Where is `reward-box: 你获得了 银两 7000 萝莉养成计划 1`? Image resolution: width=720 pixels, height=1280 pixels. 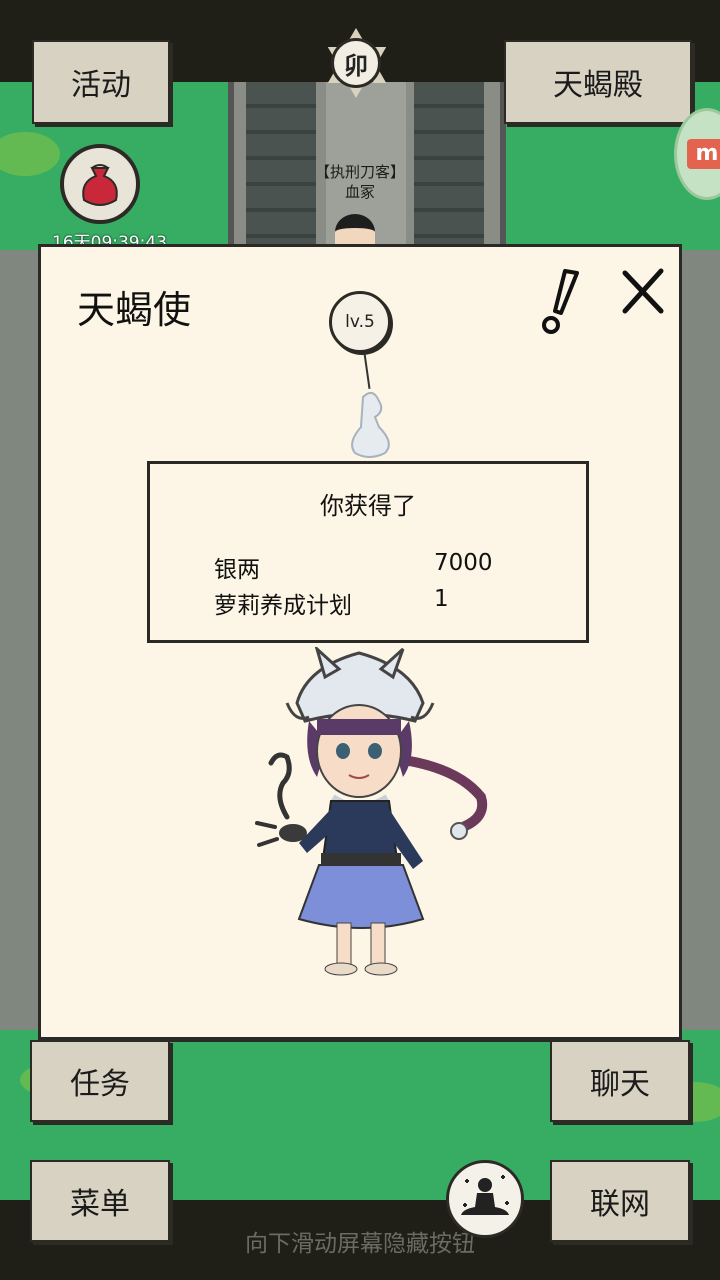 reward-box: 你获得了 银两 7000 萝莉养成计划 1 is located at coordinates (368, 552).